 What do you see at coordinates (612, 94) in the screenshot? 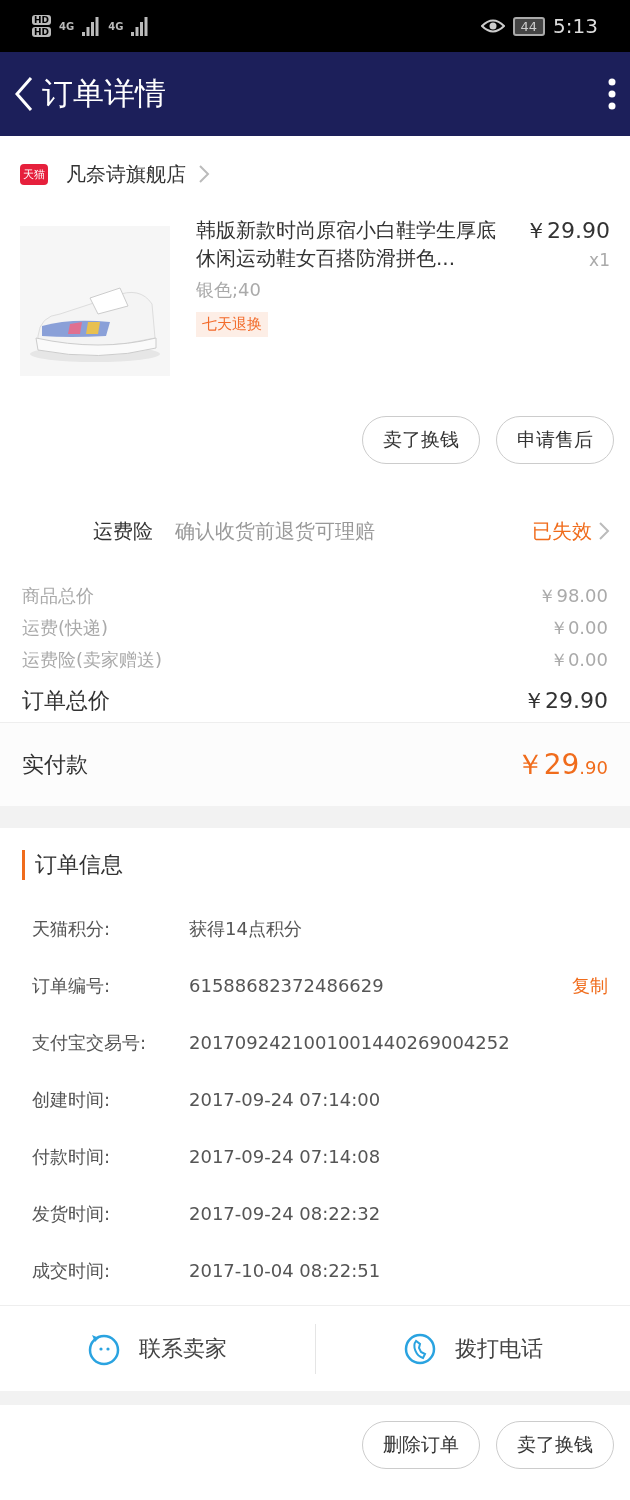
I see `more-menu-icon` at bounding box center [612, 94].